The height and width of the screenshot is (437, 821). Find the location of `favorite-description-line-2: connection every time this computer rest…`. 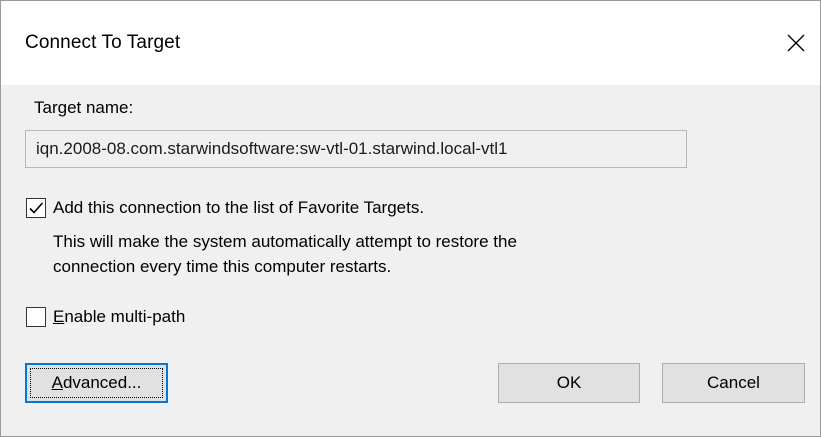

favorite-description-line-2: connection every time this computer rest… is located at coordinates (222, 266).